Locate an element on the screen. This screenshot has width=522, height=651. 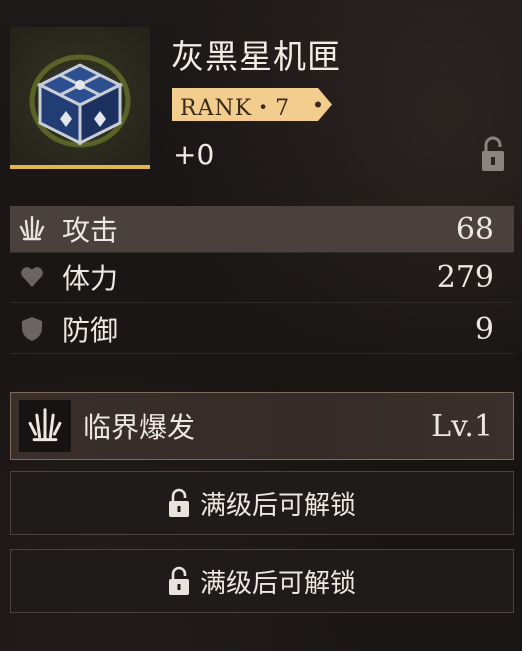
rank-label: RANK・7 is located at coordinates (235, 108).